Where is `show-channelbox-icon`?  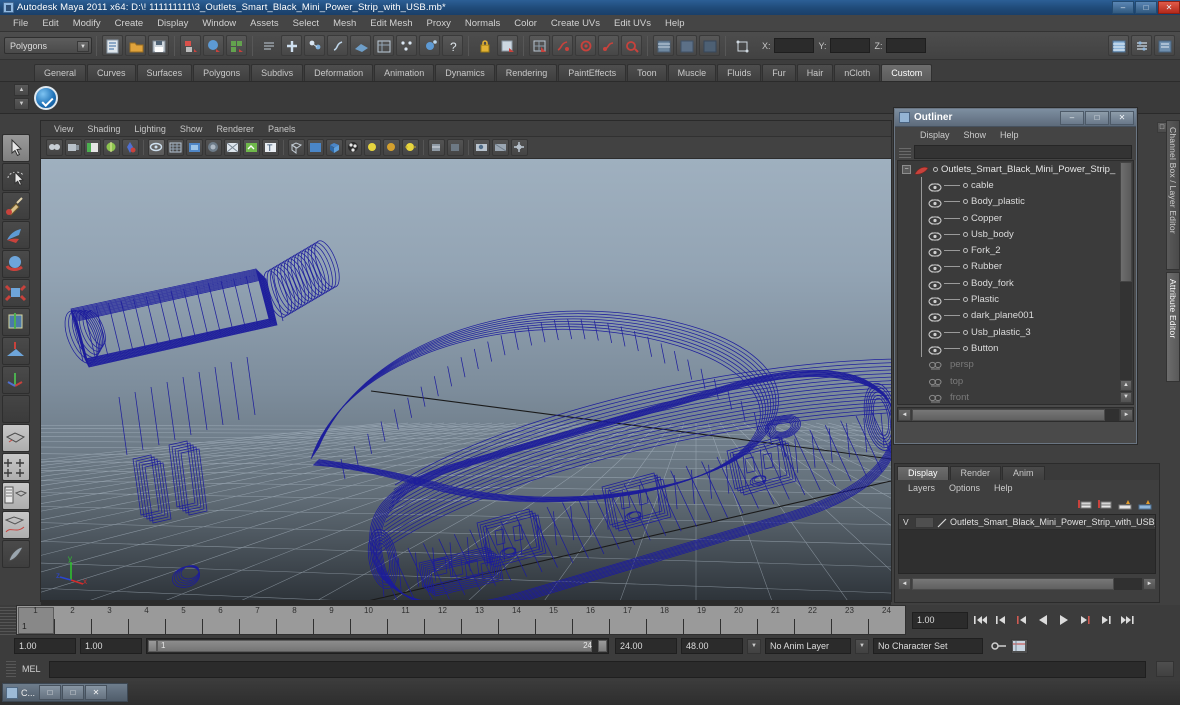
show-channelbox-icon is located at coordinates (1118, 45).